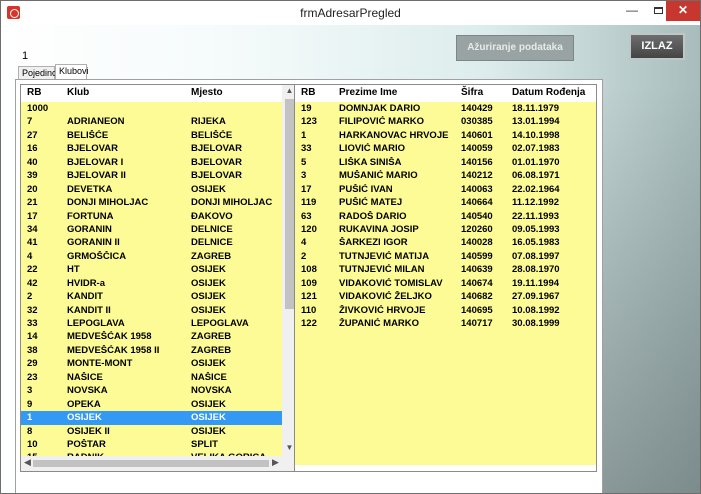  Describe the element at coordinates (445, 122) in the screenshot. I see `table-row: 123 FILIPOVIĆ MARKO 030385 13.01.1994` at that location.